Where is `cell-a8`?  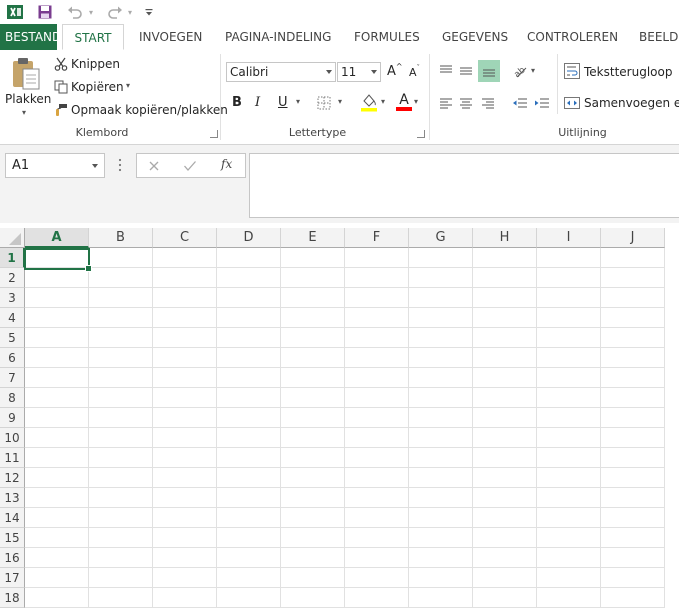
cell-a8 is located at coordinates (57, 398).